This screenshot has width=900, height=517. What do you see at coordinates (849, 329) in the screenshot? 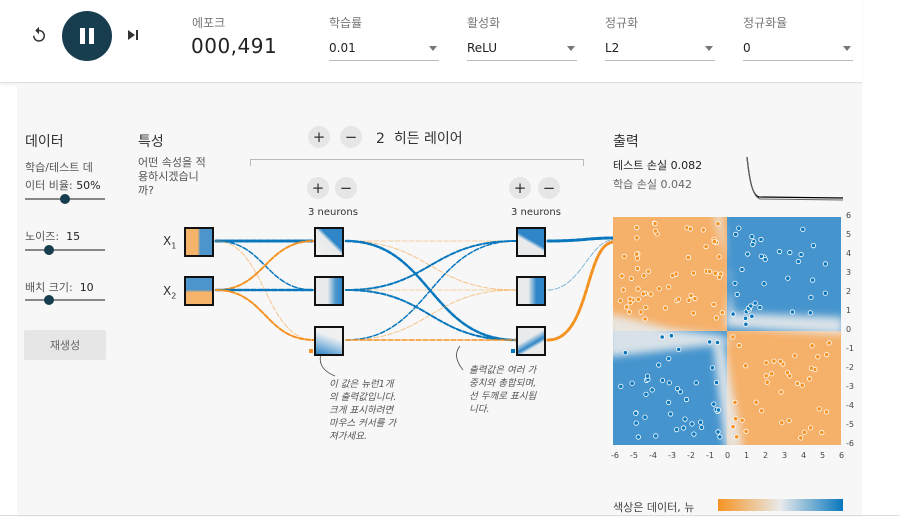
I see `y-tick-label: 0` at bounding box center [849, 329].